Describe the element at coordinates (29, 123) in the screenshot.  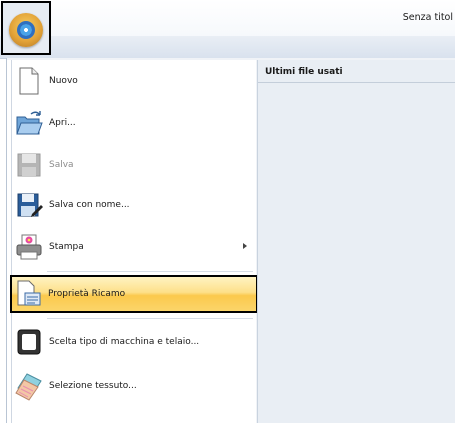
I see `open-folder-icon` at that location.